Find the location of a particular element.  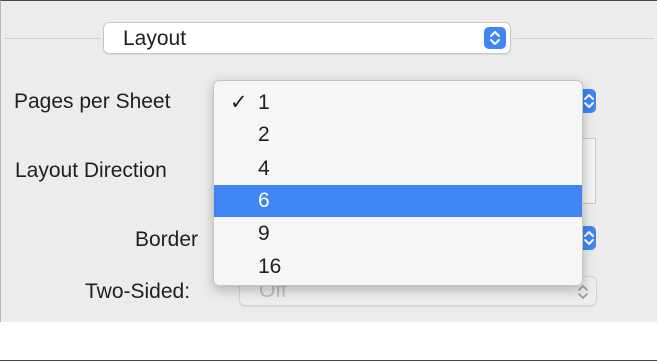

border-label: Border is located at coordinates (167, 239).